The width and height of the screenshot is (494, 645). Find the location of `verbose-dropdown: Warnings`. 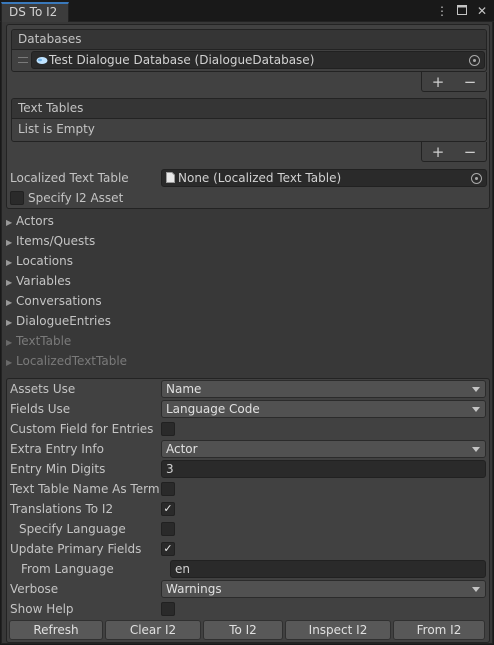

verbose-dropdown: Warnings is located at coordinates (323, 589).